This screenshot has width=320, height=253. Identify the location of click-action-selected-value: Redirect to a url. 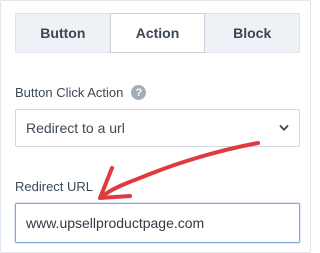
(75, 128).